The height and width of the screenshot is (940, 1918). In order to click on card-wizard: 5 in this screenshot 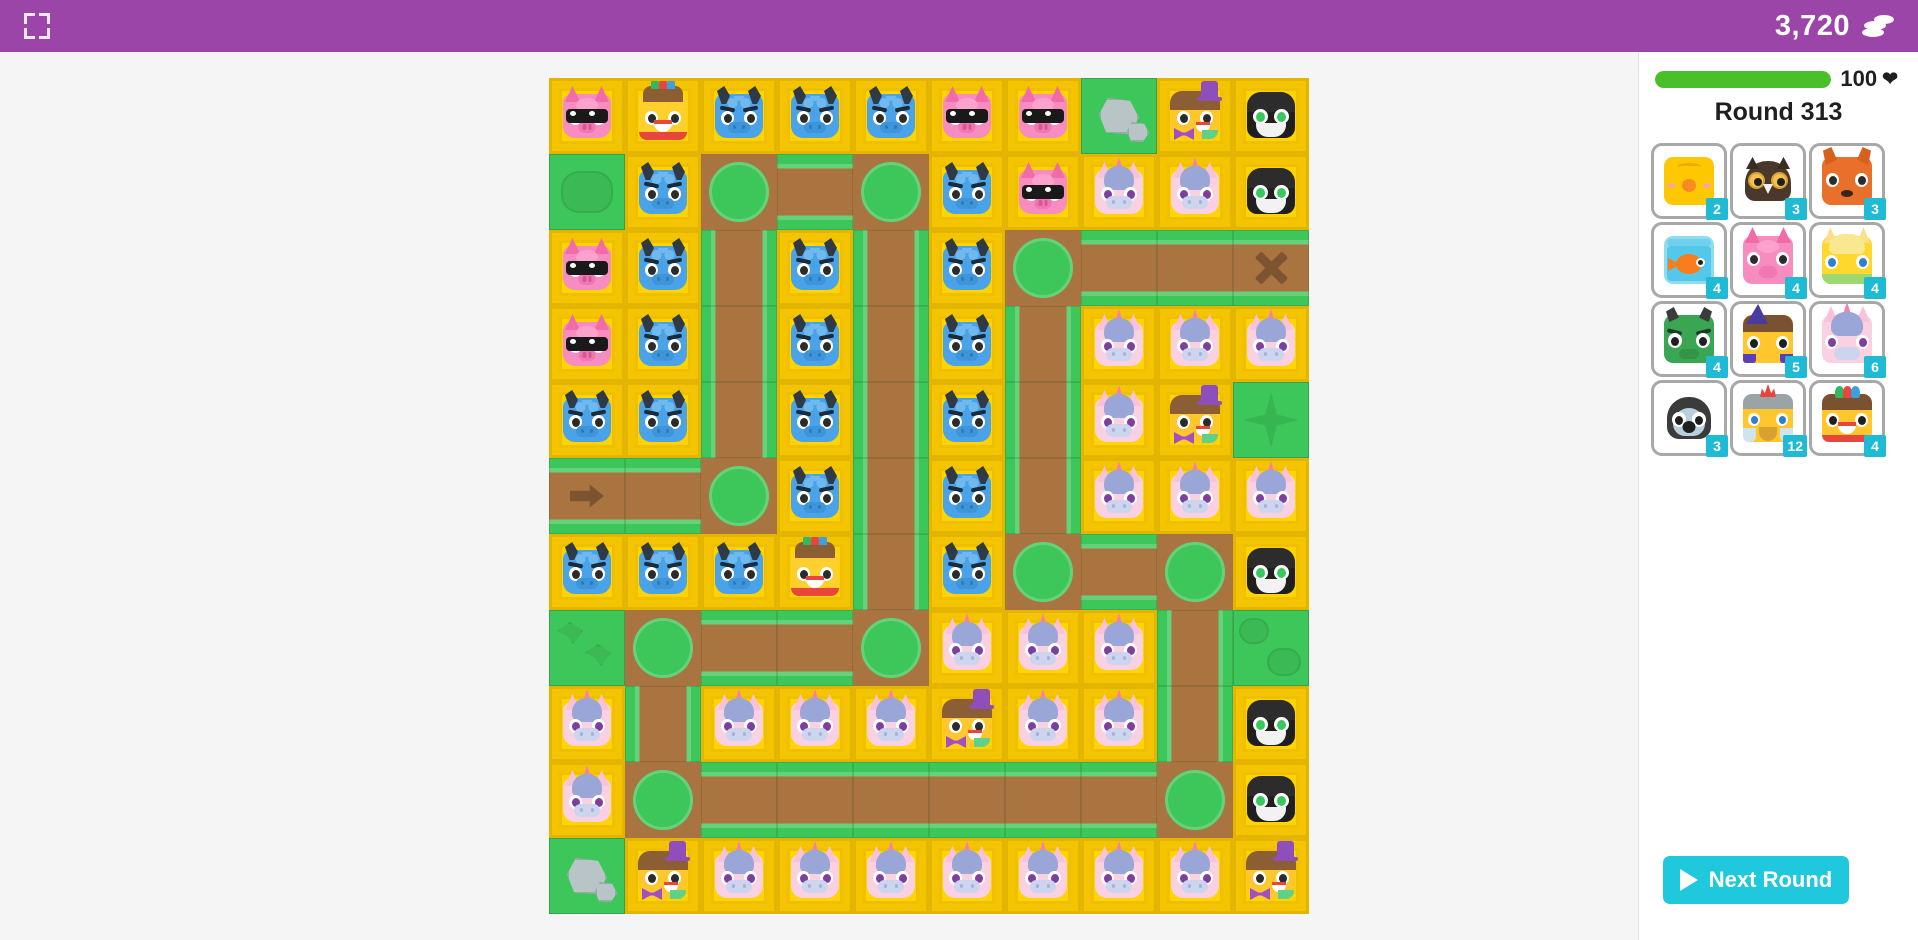, I will do `click(1768, 339)`.